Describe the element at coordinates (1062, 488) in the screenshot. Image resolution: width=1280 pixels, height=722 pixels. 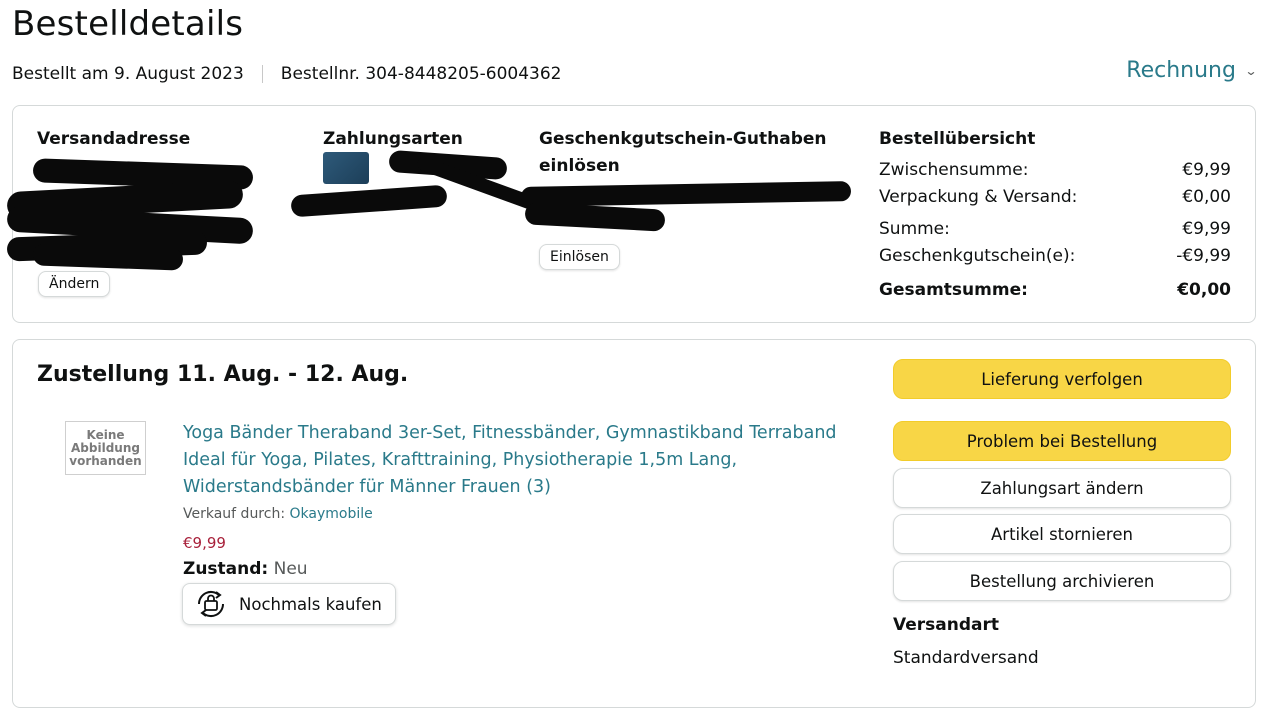
I see `change-payment-button: Zahlungsart ändern` at that location.